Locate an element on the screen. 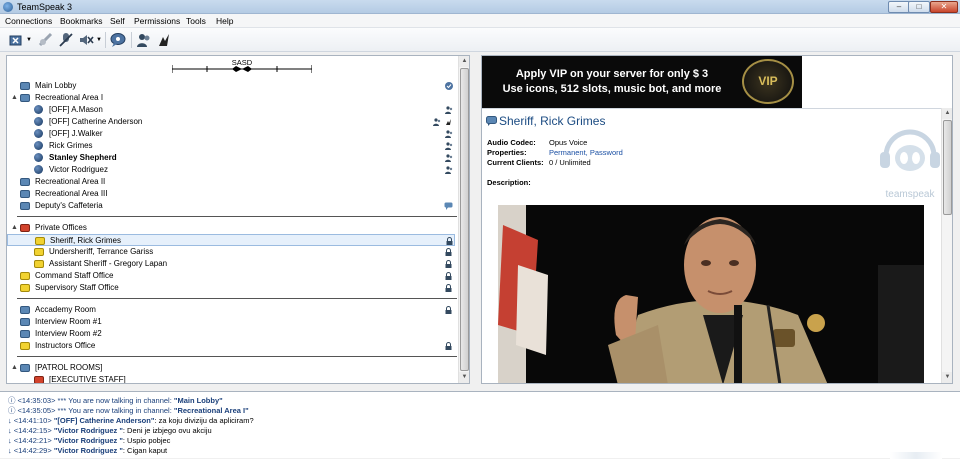 The width and height of the screenshot is (960, 459). chat-channel-name: "Recreational Area I" is located at coordinates (211, 410).